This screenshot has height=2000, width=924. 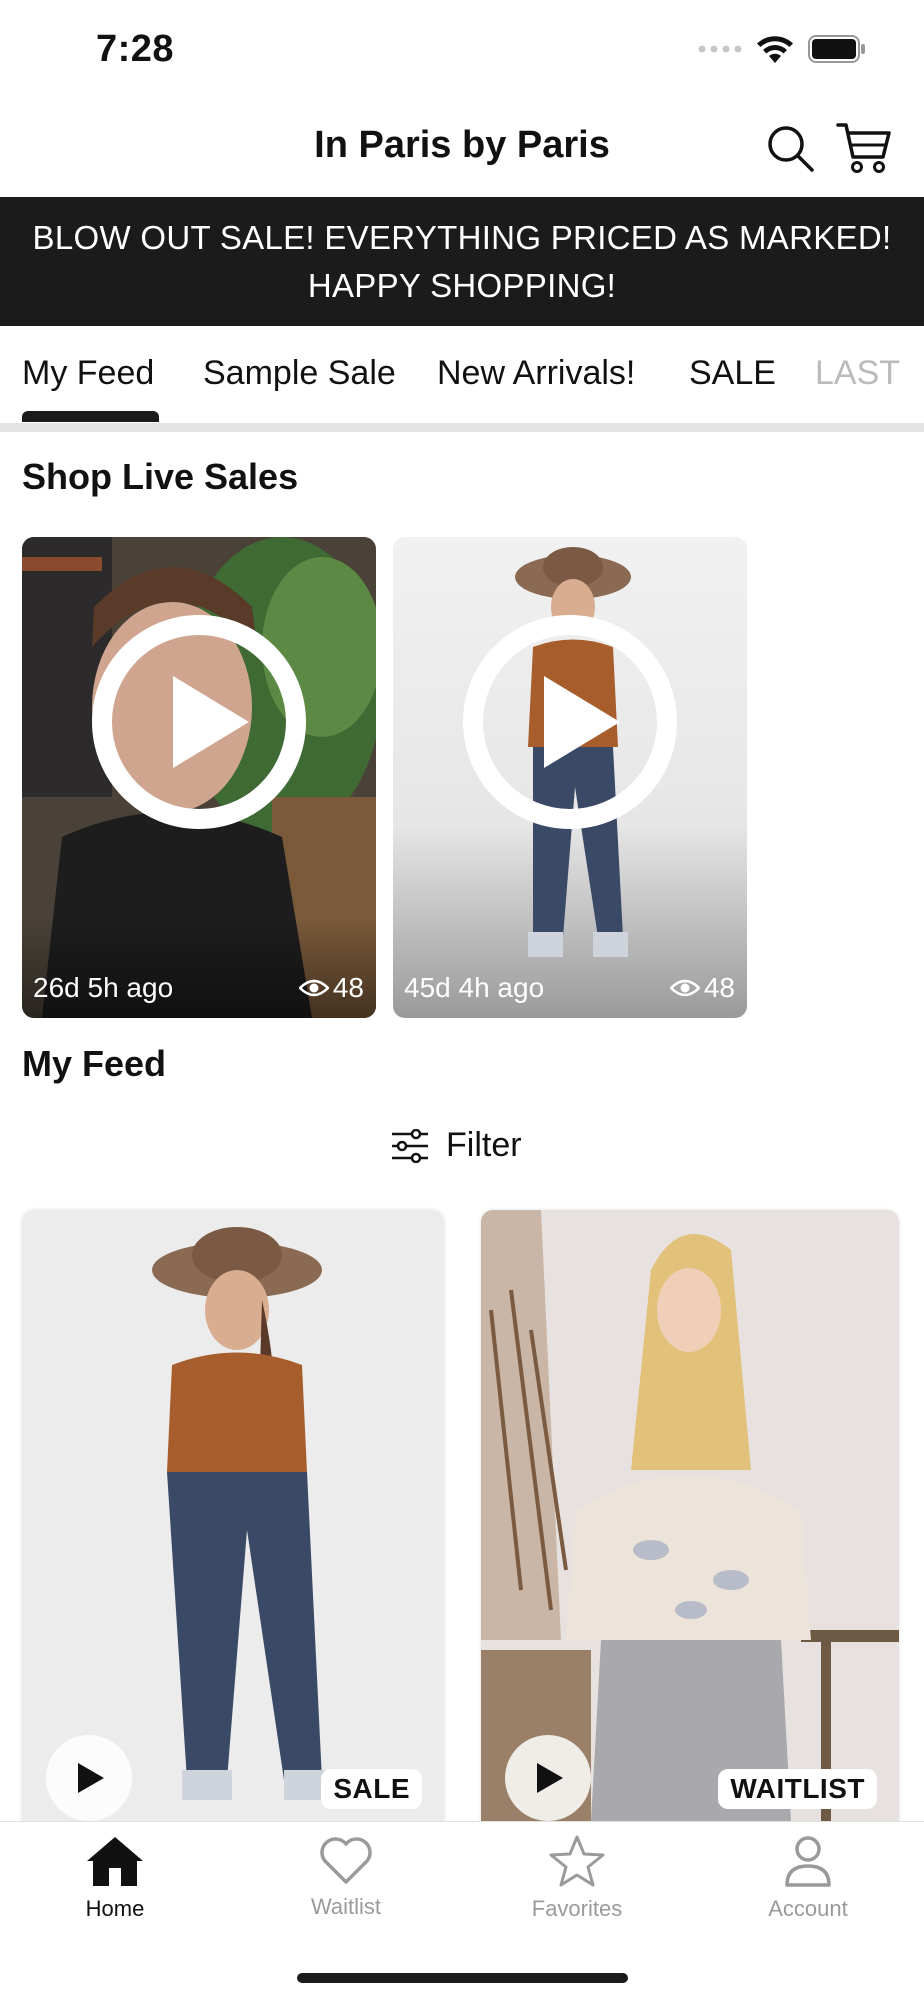 I want to click on nav-label: Account, so click(x=808, y=1908).